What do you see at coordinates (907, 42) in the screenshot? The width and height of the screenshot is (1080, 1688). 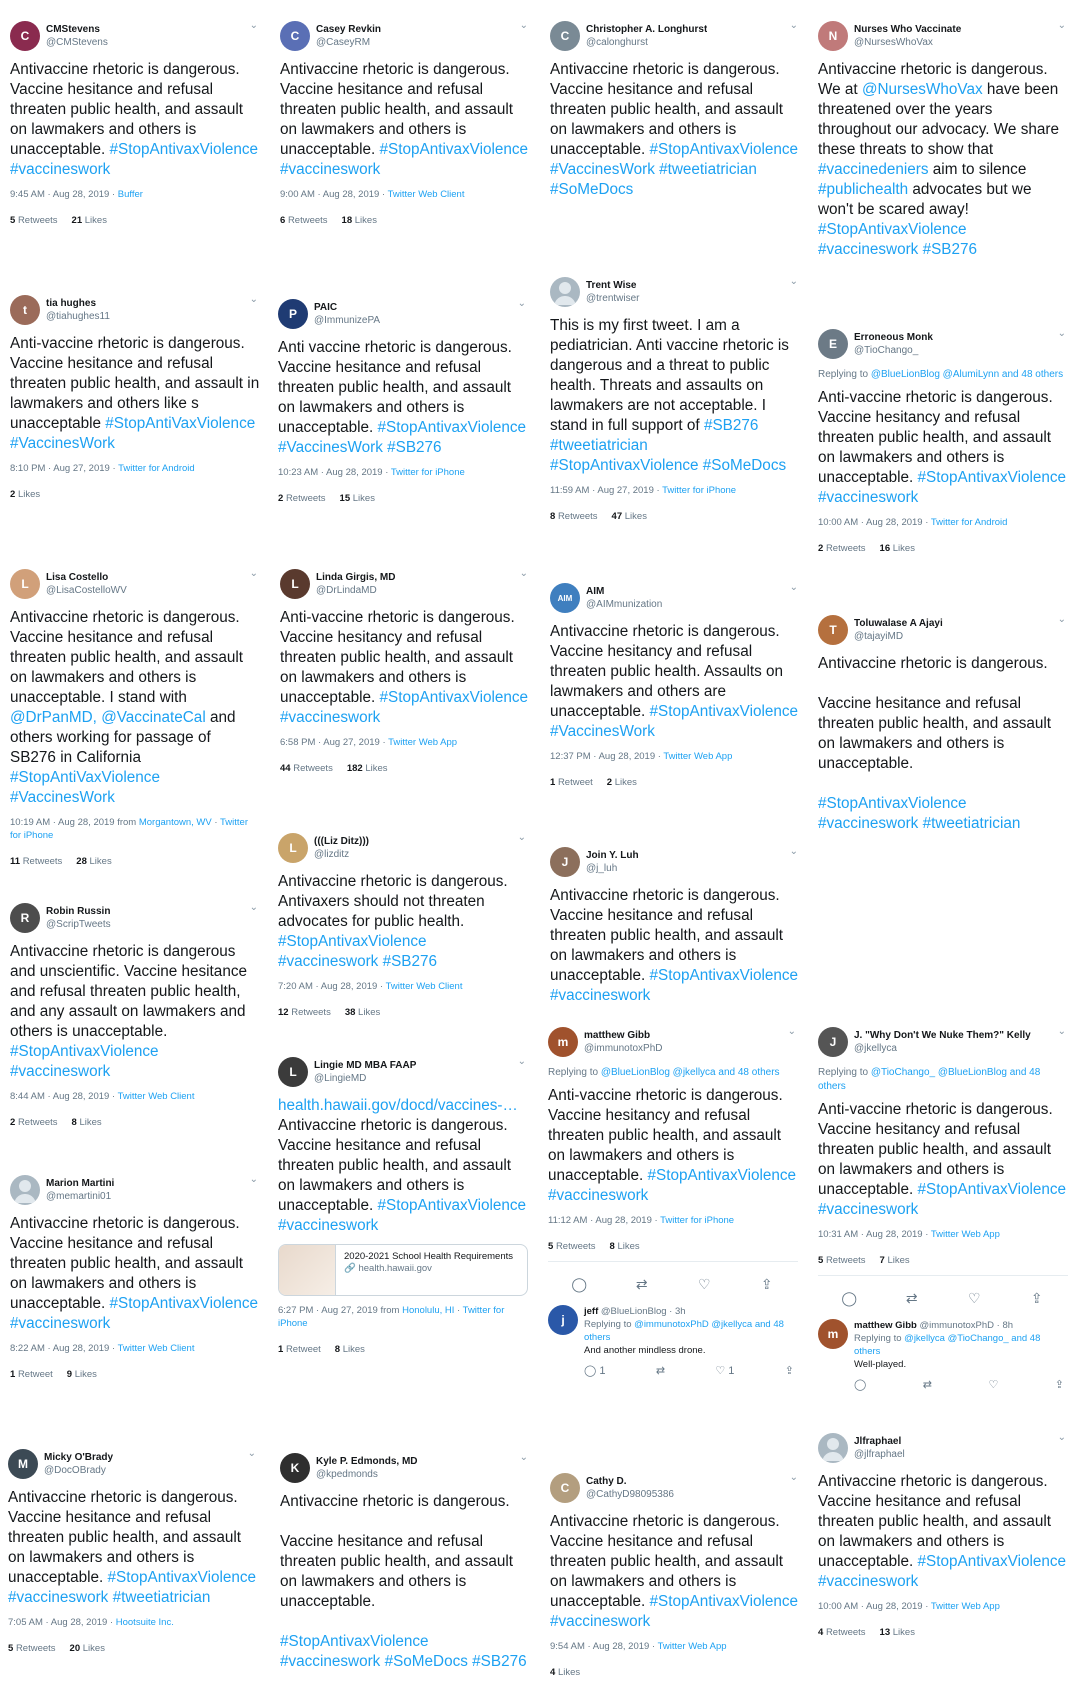 I see `author-handle: @NursesWhoVax` at bounding box center [907, 42].